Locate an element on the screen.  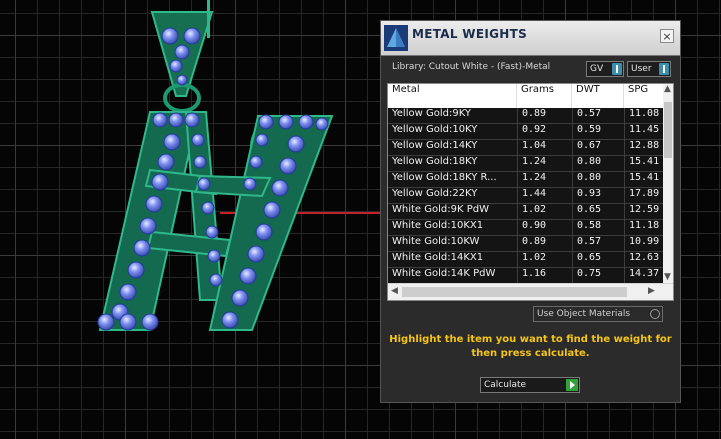
dwt-cell: 0.93 is located at coordinates (598, 195).